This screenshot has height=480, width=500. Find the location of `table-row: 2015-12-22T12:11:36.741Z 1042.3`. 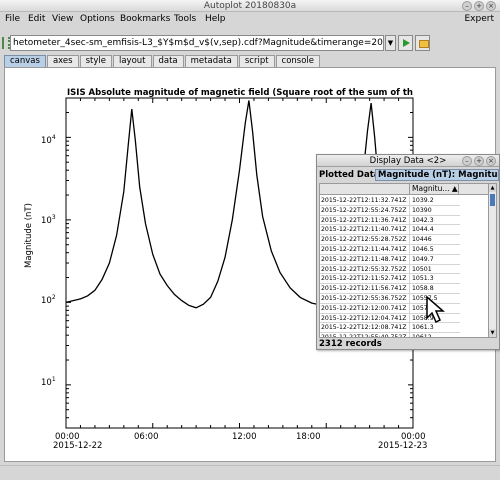

table-row: 2015-12-22T12:11:36.741Z 1042.3 is located at coordinates (390, 220).